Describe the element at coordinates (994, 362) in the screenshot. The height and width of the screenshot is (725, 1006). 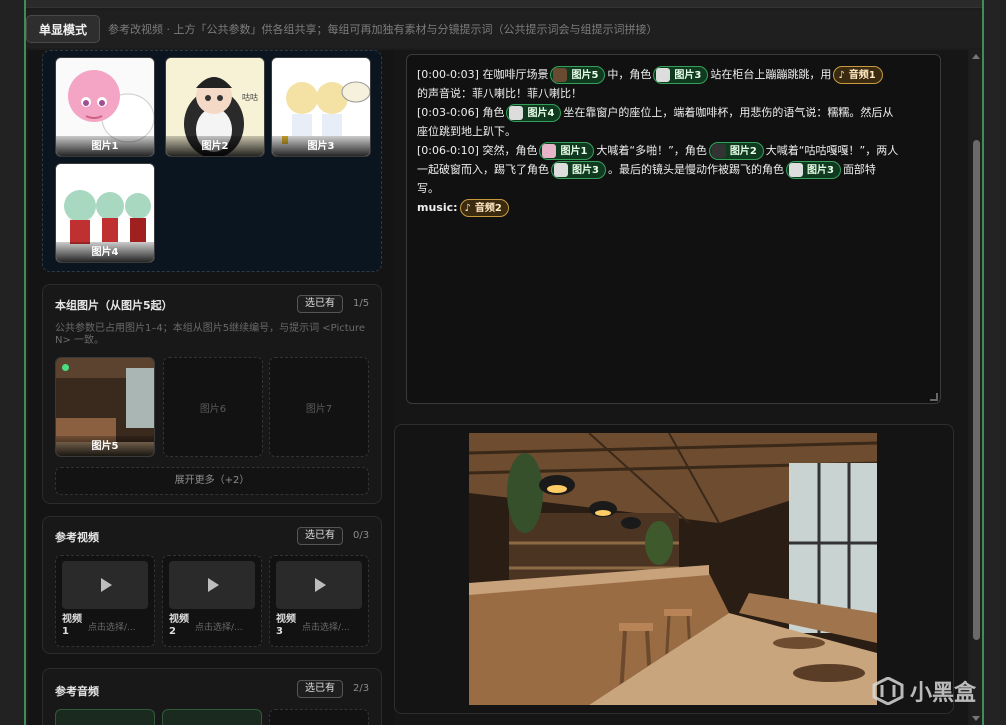
I see `right-edge` at that location.